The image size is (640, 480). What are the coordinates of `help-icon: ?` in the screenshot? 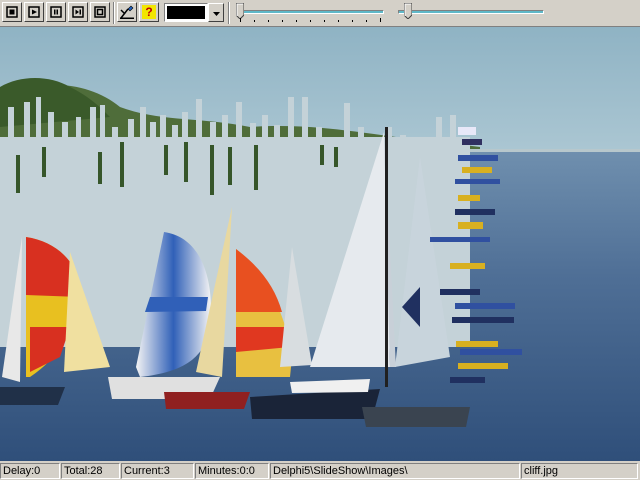 It's located at (149, 12).